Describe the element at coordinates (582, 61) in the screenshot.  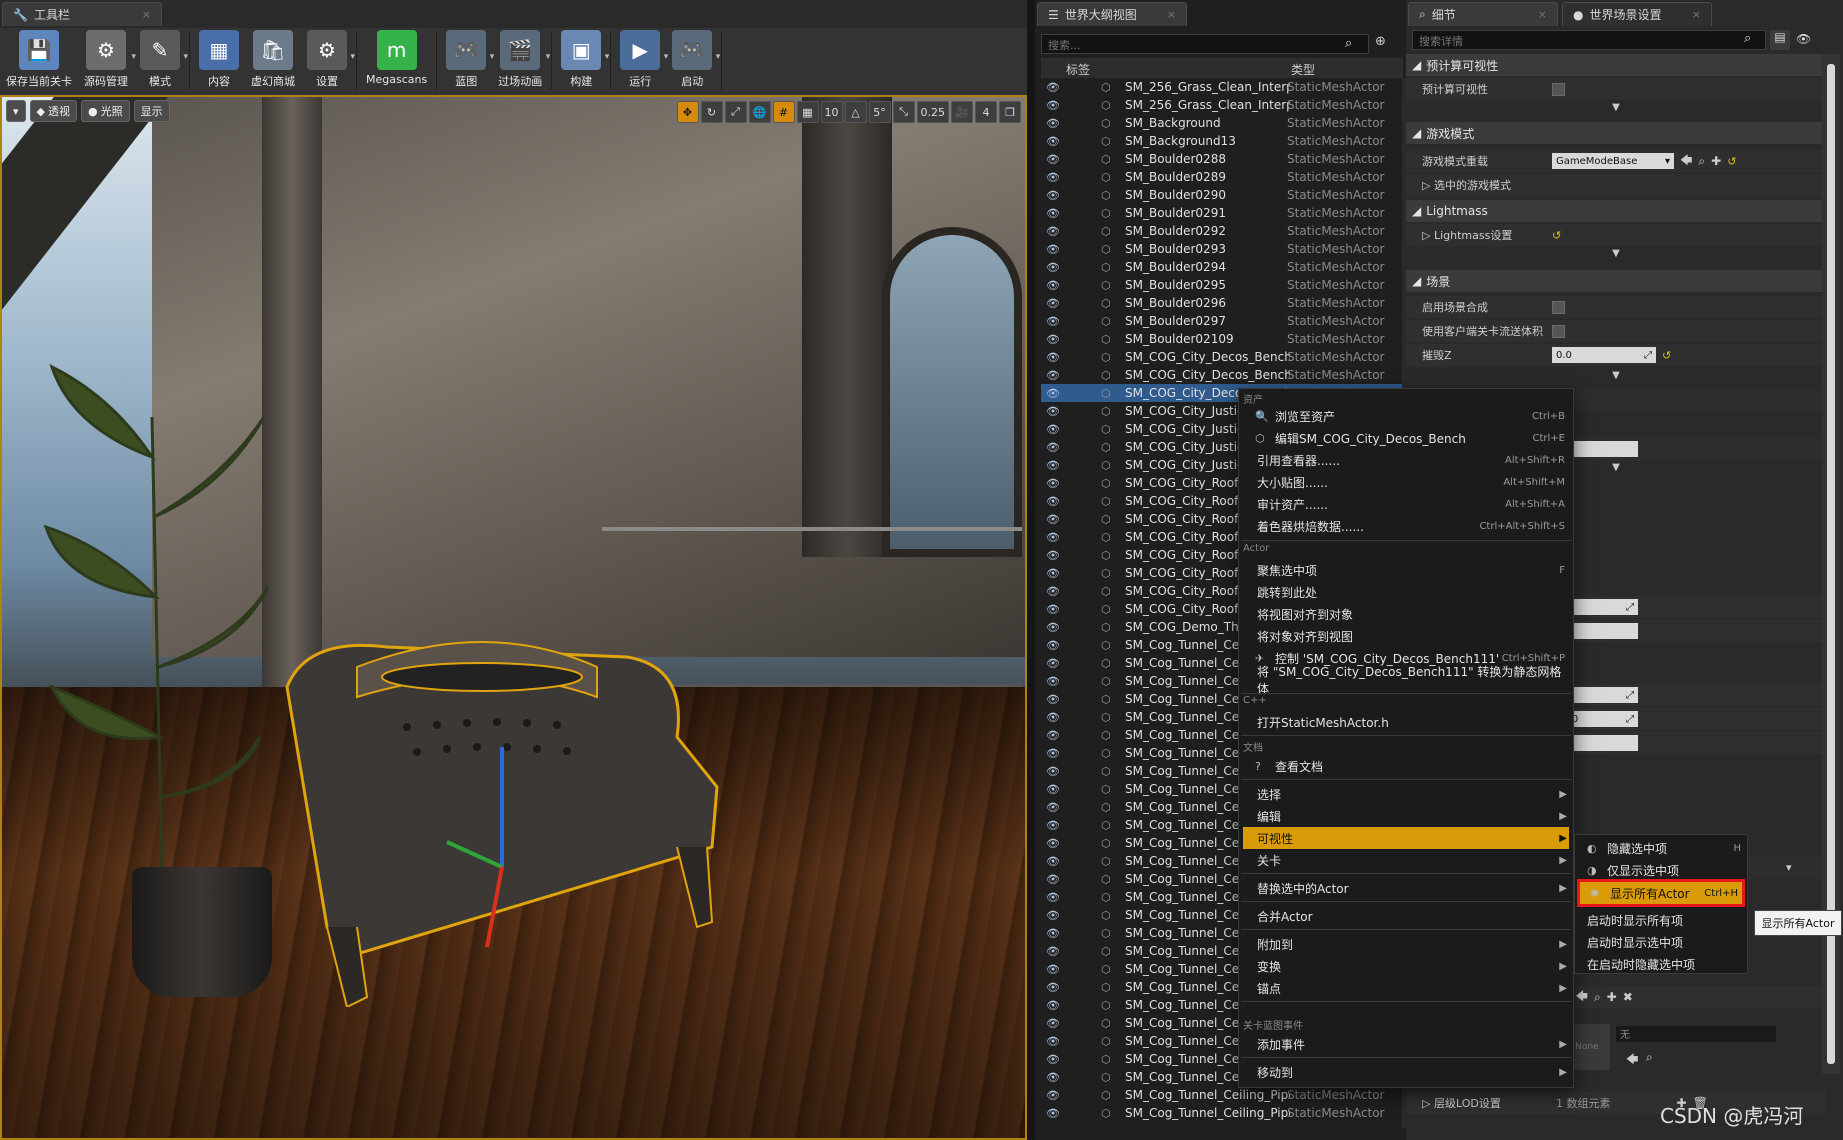
I see `toolbar-button-9: ▣ 构建 ▾` at that location.